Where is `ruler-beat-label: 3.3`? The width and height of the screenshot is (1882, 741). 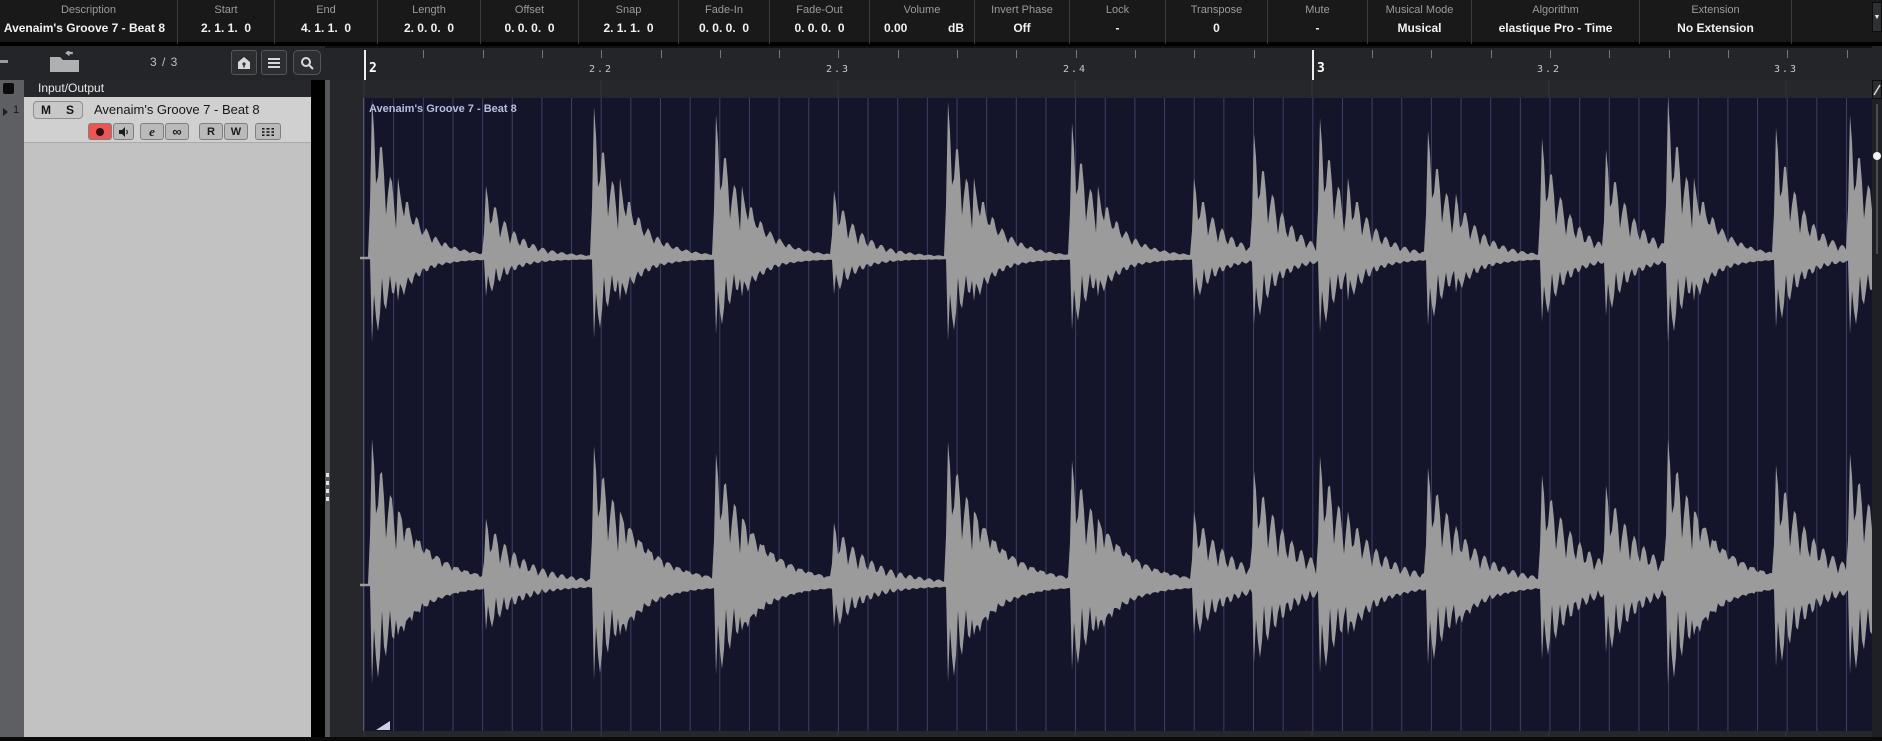 ruler-beat-label: 3.3 is located at coordinates (1786, 69).